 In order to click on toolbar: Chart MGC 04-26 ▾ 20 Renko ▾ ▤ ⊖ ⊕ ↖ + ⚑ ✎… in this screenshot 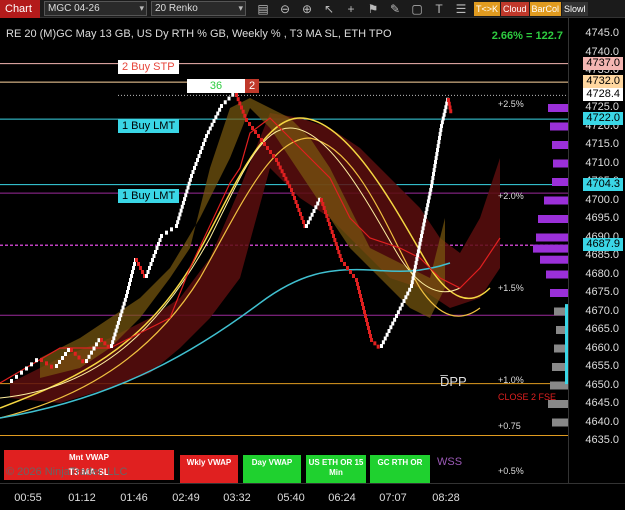, I will do `click(312, 9)`.